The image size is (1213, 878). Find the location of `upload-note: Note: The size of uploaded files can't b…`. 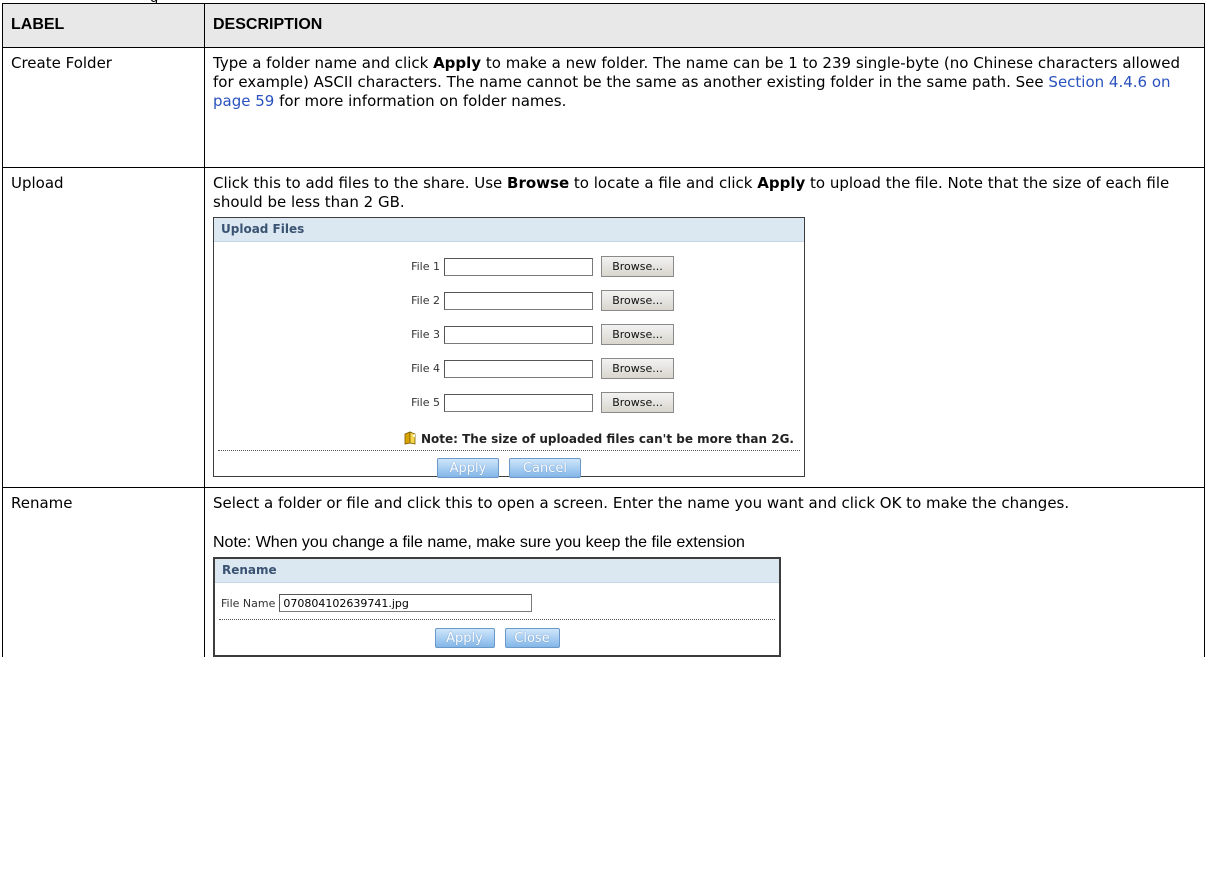

upload-note: Note: The size of uploaded files can't b… is located at coordinates (509, 439).